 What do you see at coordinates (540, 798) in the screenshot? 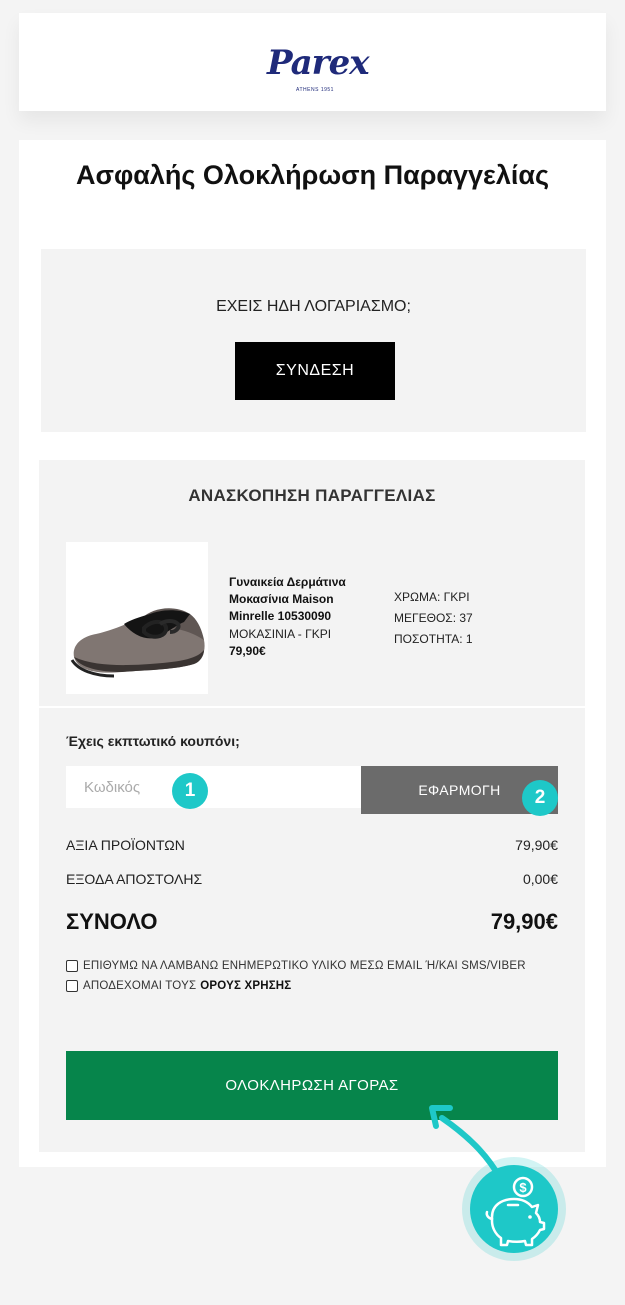
I see `step-marker-2: 2` at bounding box center [540, 798].